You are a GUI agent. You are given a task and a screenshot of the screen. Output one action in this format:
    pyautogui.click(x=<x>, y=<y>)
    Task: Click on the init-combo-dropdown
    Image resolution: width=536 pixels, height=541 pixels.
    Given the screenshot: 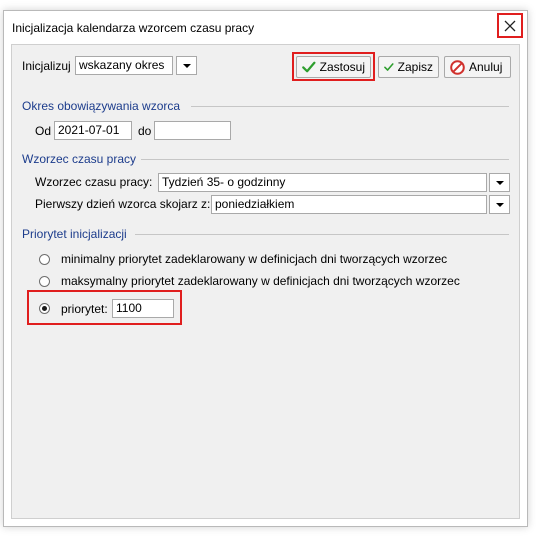 What is the action you would take?
    pyautogui.click(x=186, y=65)
    